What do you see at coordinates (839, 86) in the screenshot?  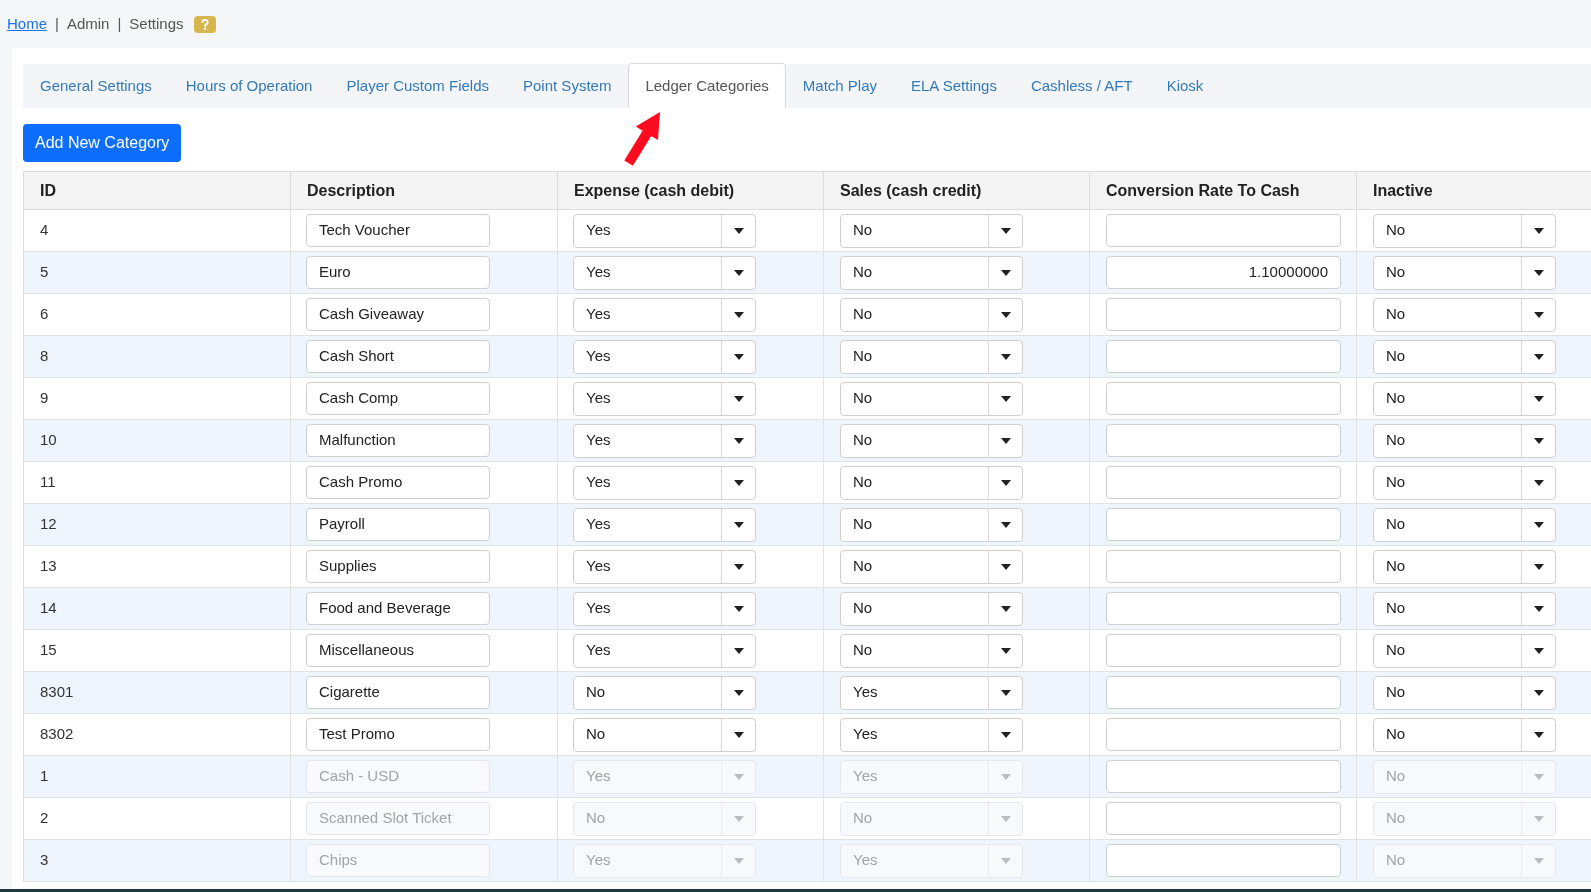 I see `tab: Match Play` at bounding box center [839, 86].